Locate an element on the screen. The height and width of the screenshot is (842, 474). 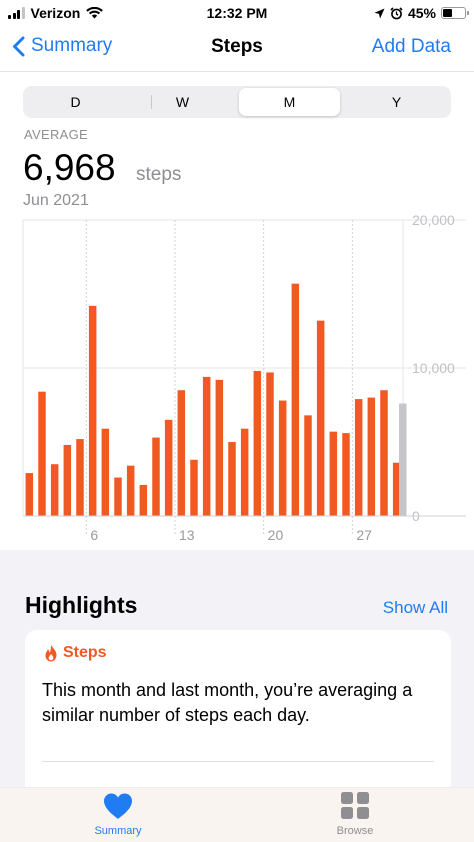
show-all-button: Show All is located at coordinates (415, 608).